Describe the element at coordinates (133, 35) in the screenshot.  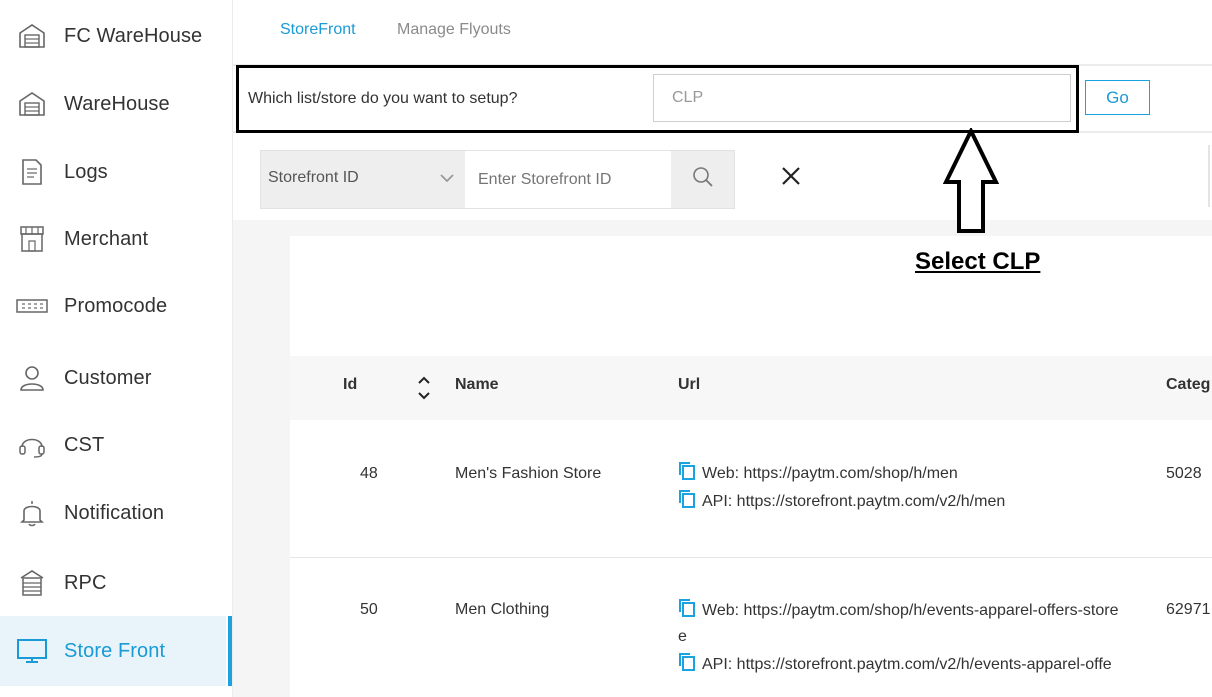
I see `sidebar-item-label: FC WareHouse` at that location.